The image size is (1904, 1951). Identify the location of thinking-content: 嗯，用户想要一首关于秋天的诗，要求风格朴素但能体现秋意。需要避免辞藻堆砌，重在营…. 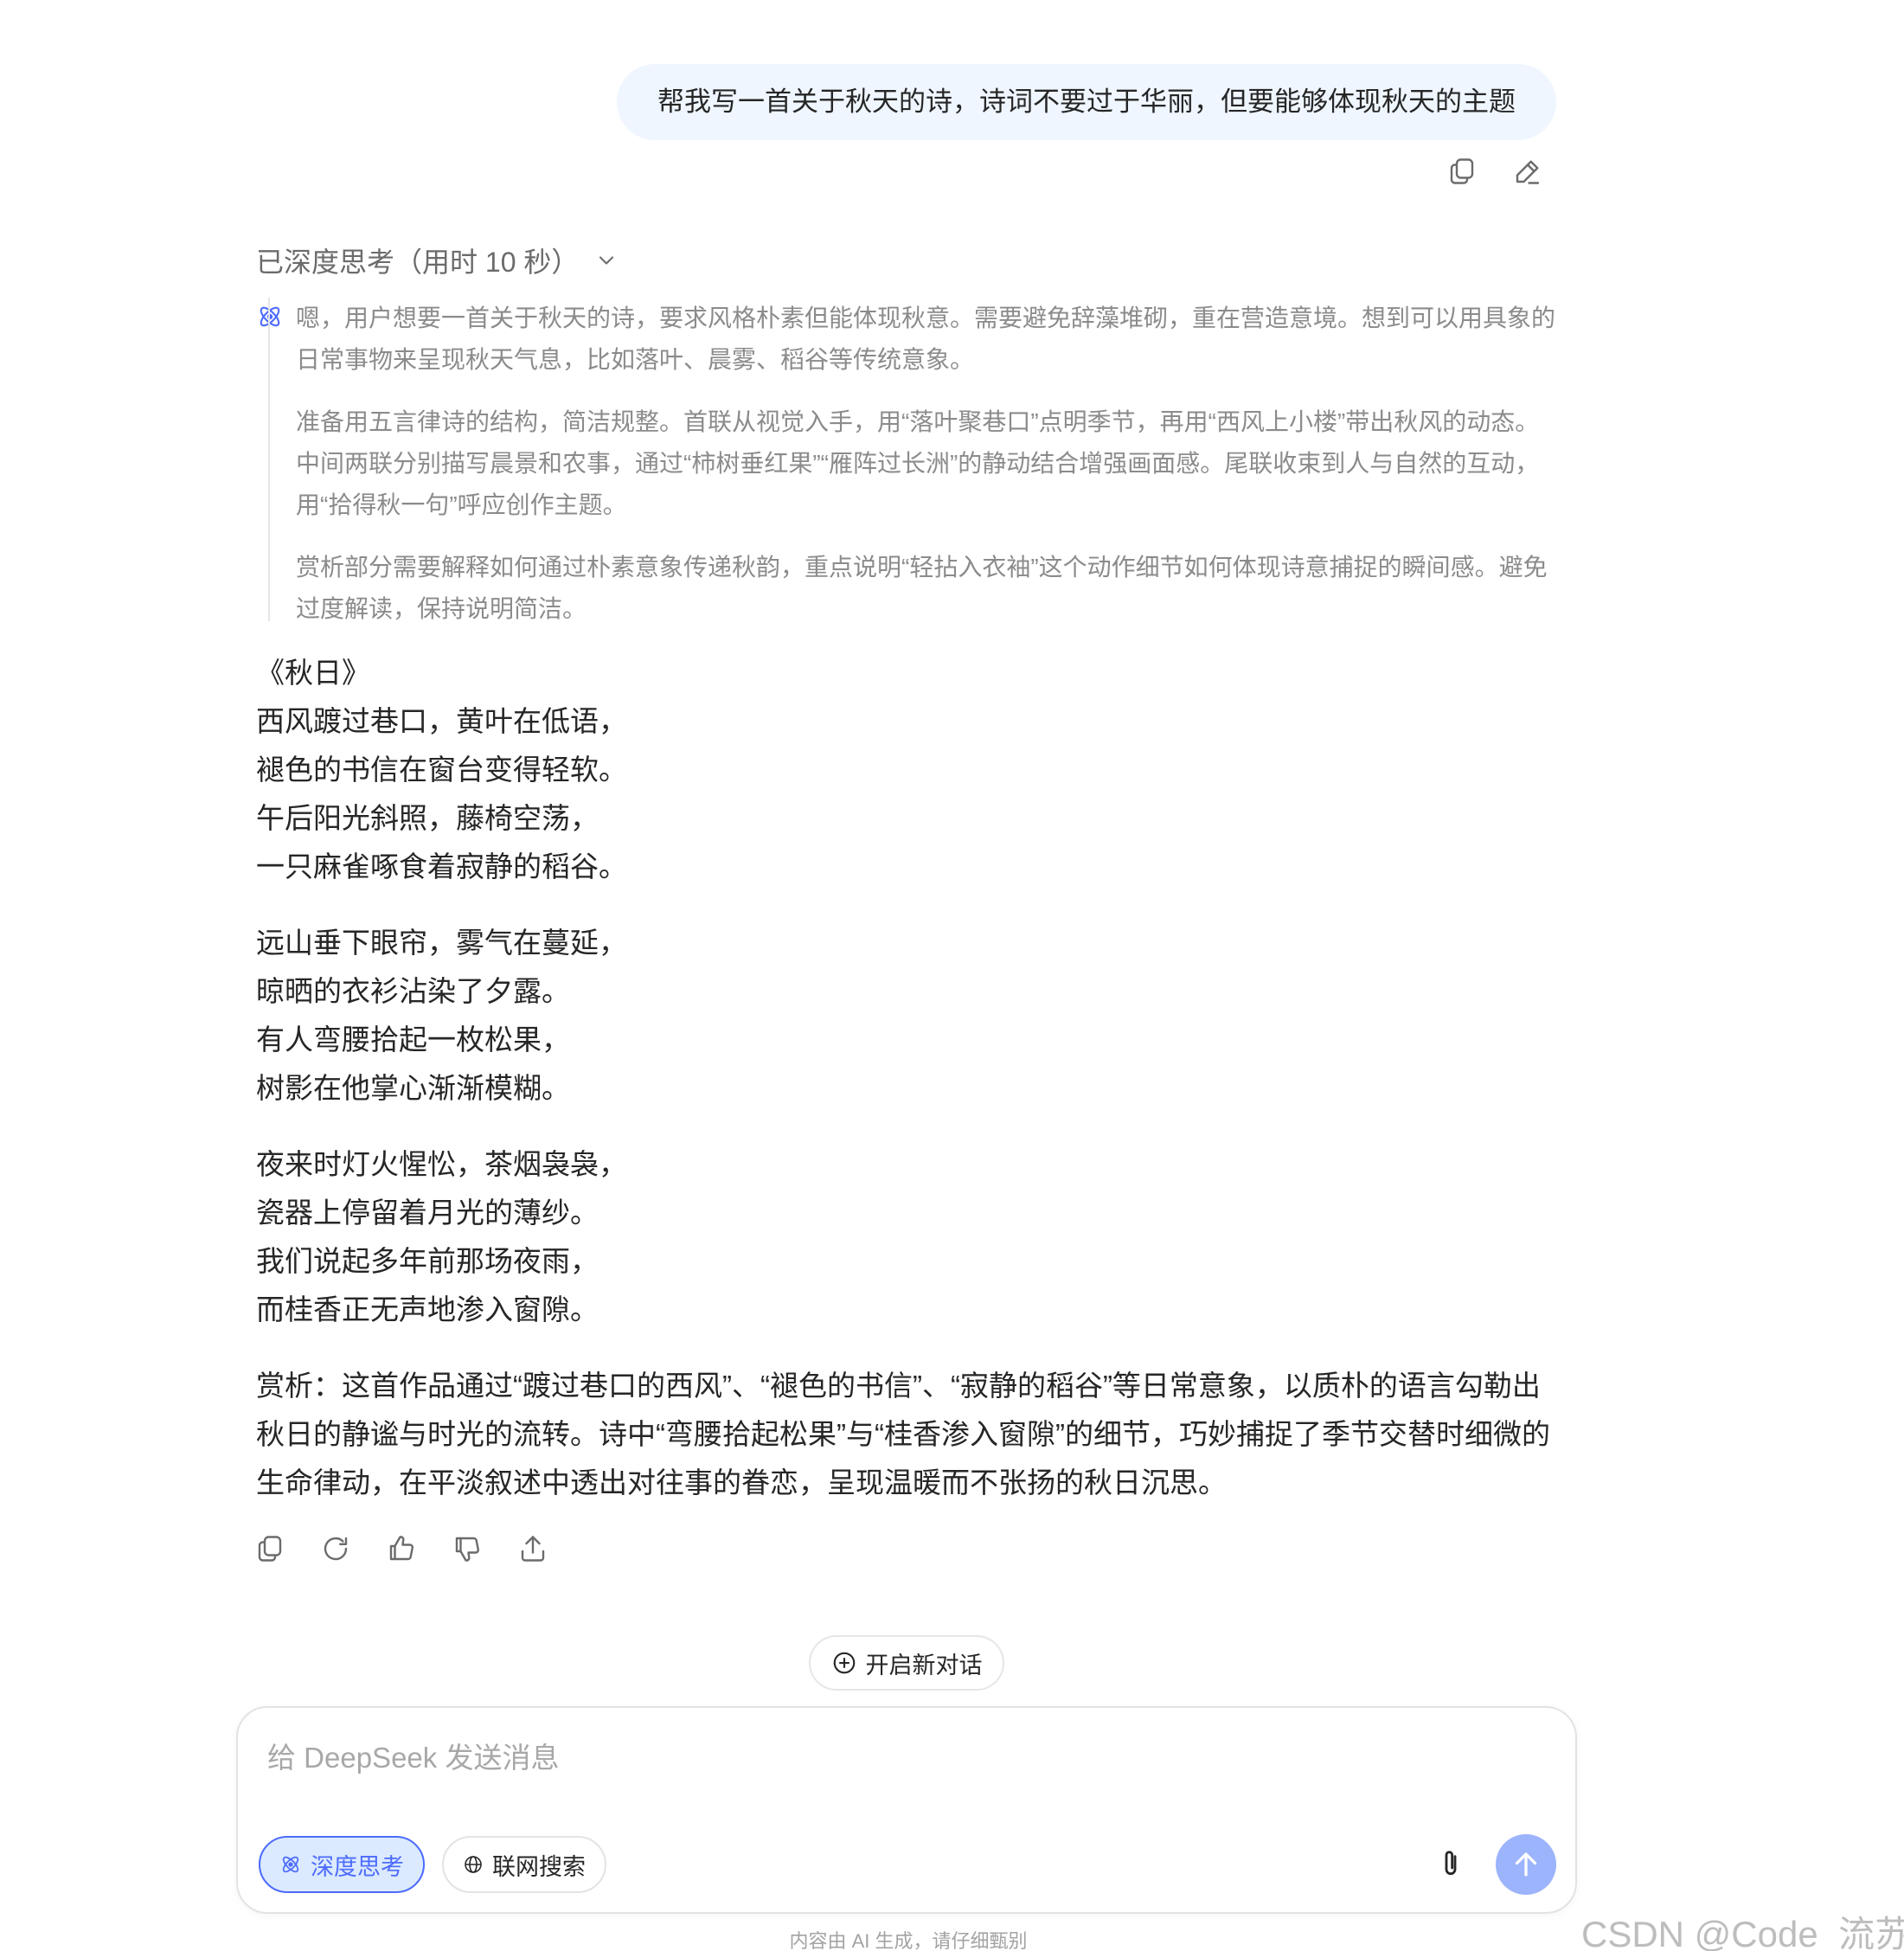
(912, 460).